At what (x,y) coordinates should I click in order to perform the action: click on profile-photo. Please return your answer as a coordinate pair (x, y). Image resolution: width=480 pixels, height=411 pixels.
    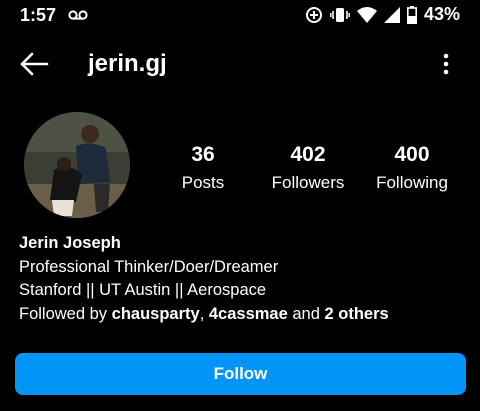
    Looking at the image, I should click on (77, 165).